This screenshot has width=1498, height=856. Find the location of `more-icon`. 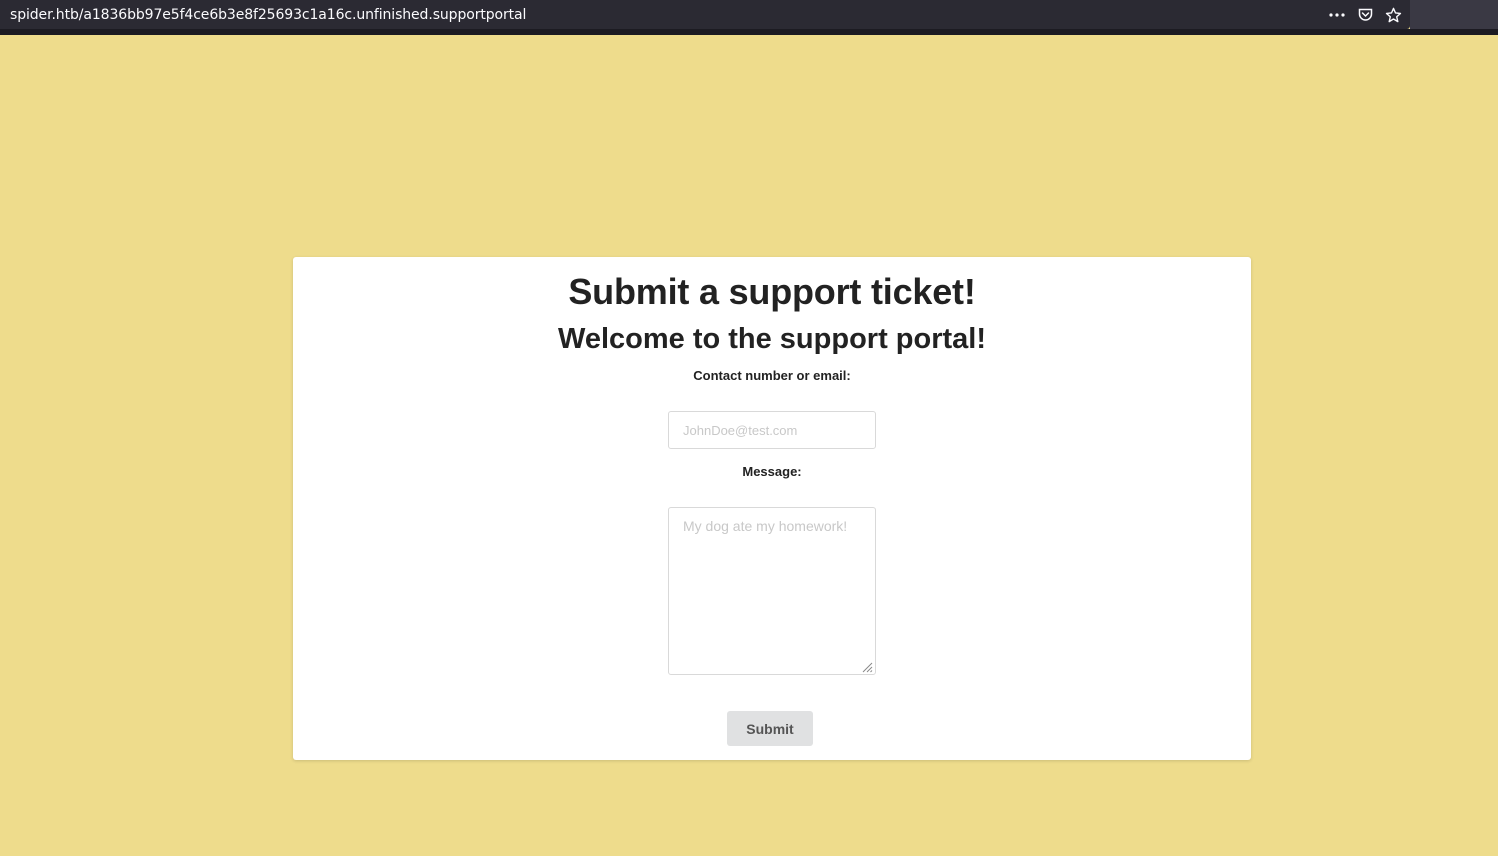

more-icon is located at coordinates (1337, 15).